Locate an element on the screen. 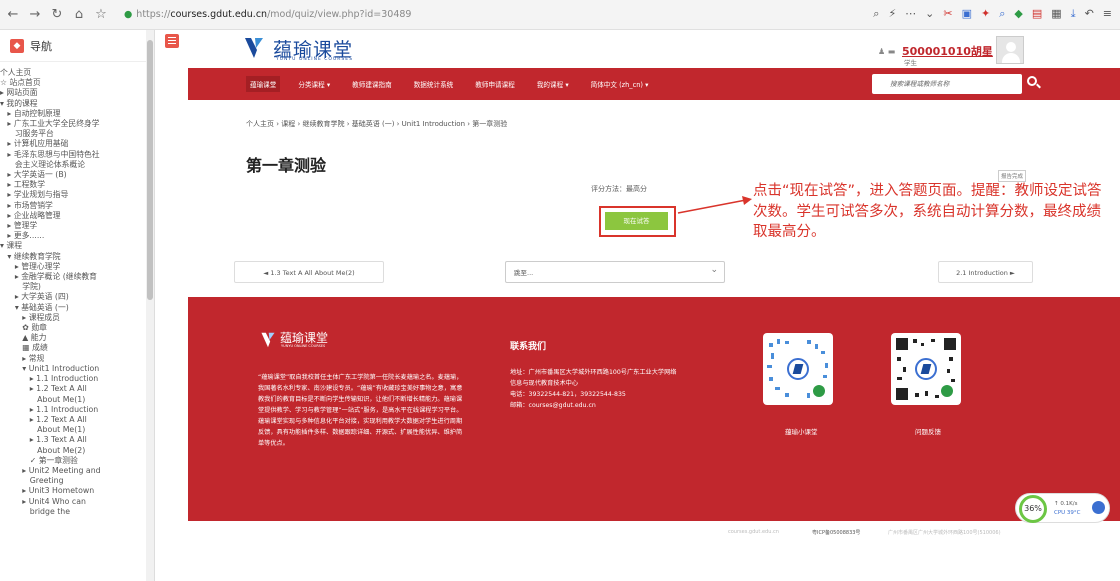 This screenshot has height=581, width=1120. sidebar-tree-item: ▸ 金融学概论 (继续教育 is located at coordinates (77, 277).